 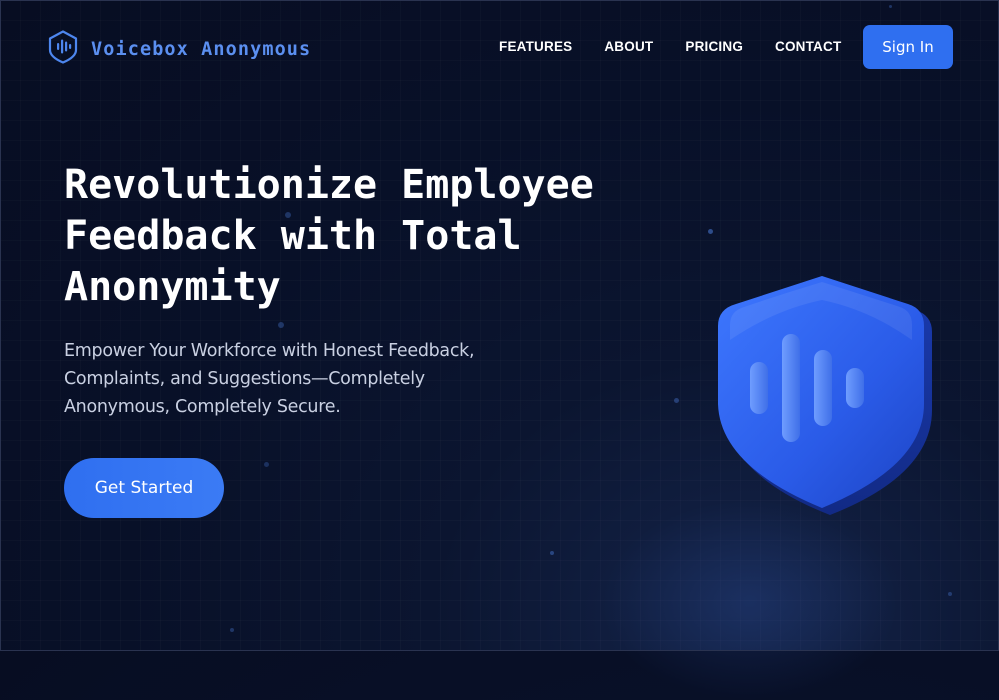 I want to click on brand-name: Voicebox Anonymous, so click(x=201, y=49).